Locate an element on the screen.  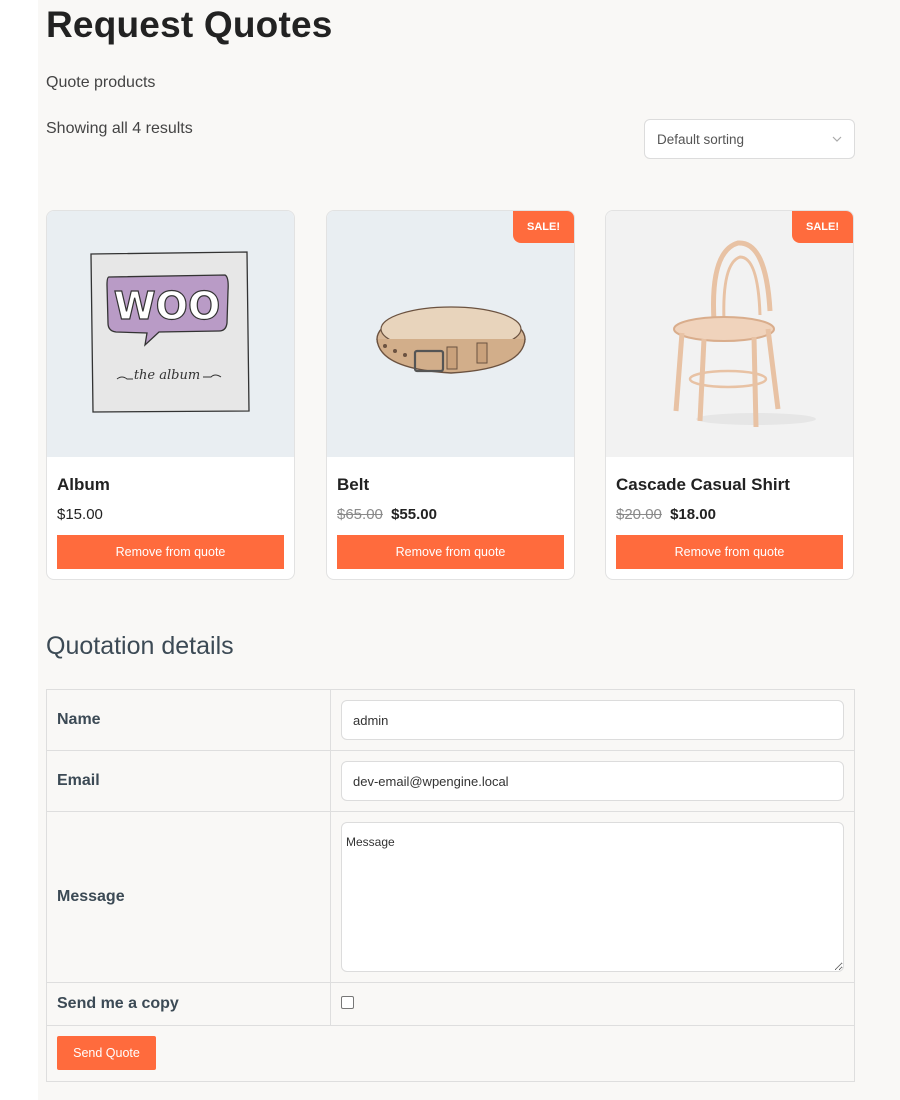
name-input is located at coordinates (592, 720).